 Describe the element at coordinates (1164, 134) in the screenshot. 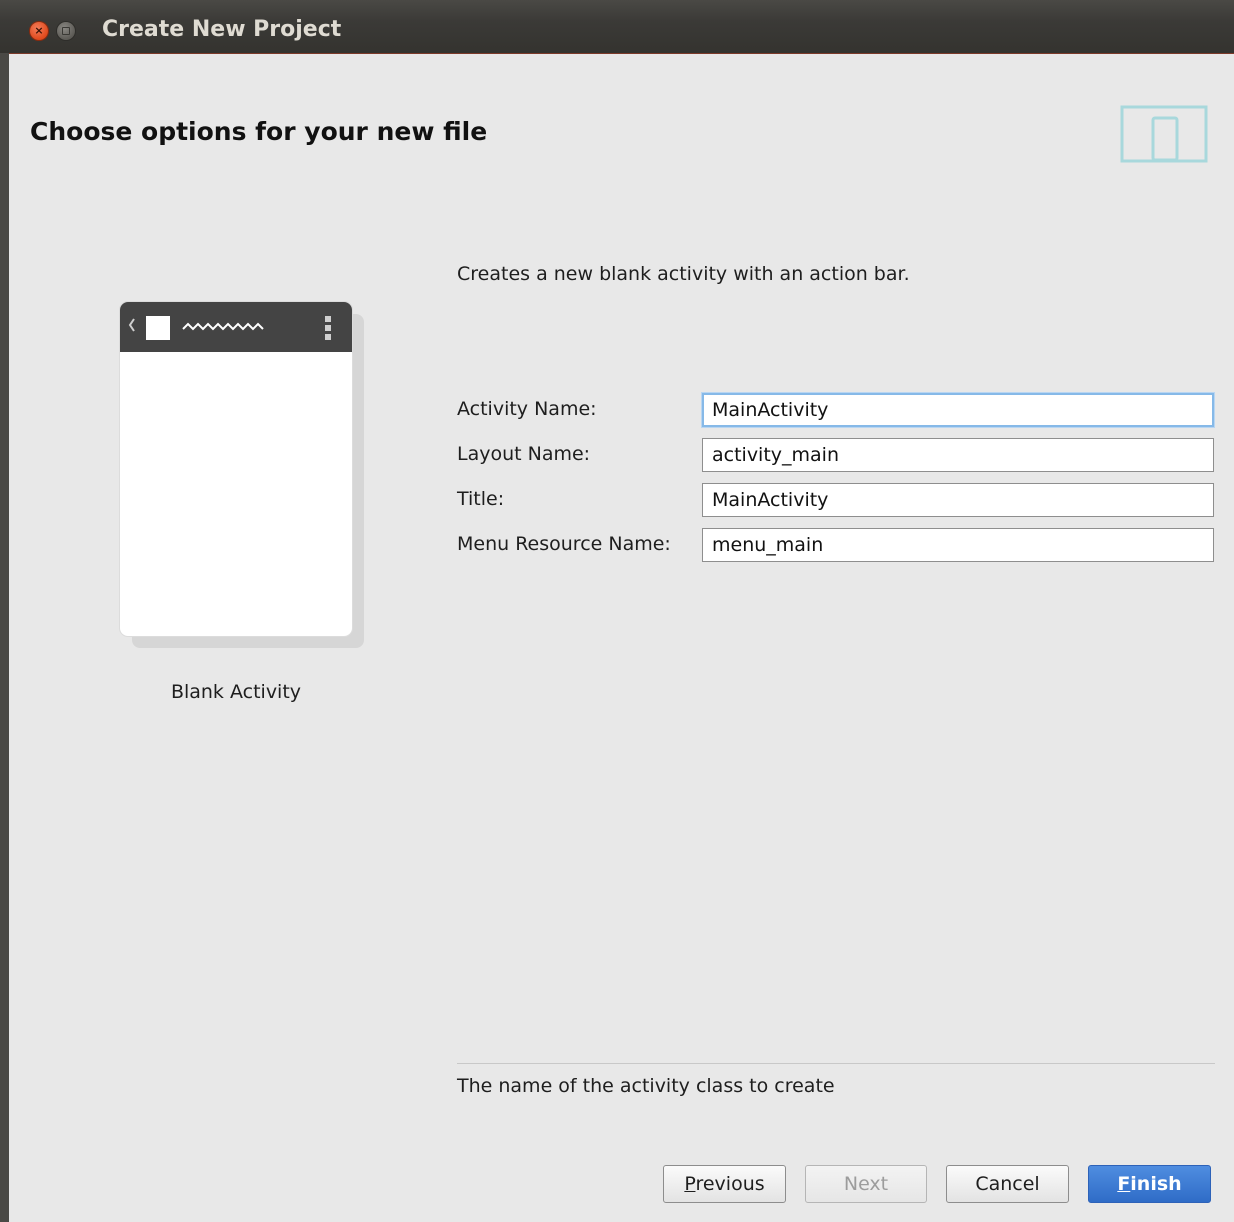

I see `device-icon` at that location.